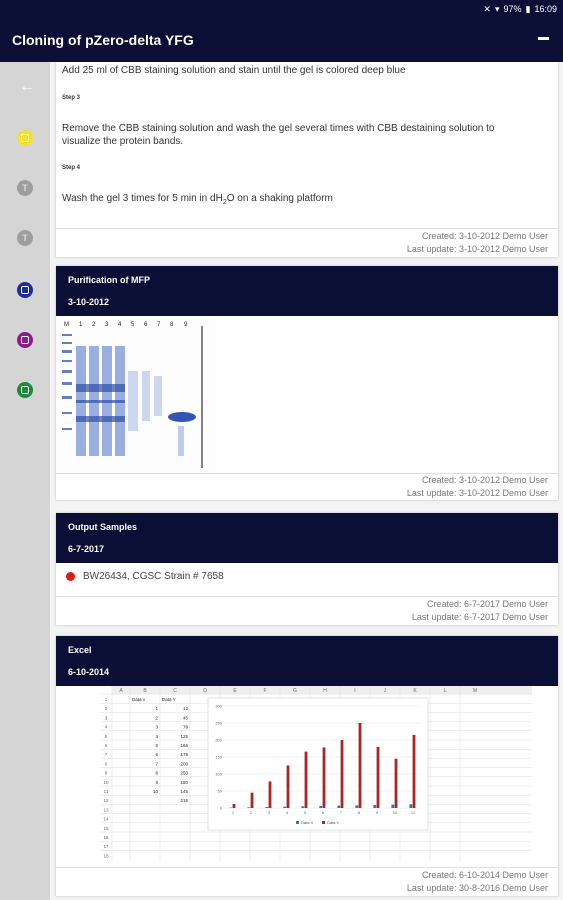 The image size is (563, 900). I want to click on created-text: Created: 6-7-2017 Demo User, so click(487, 604).